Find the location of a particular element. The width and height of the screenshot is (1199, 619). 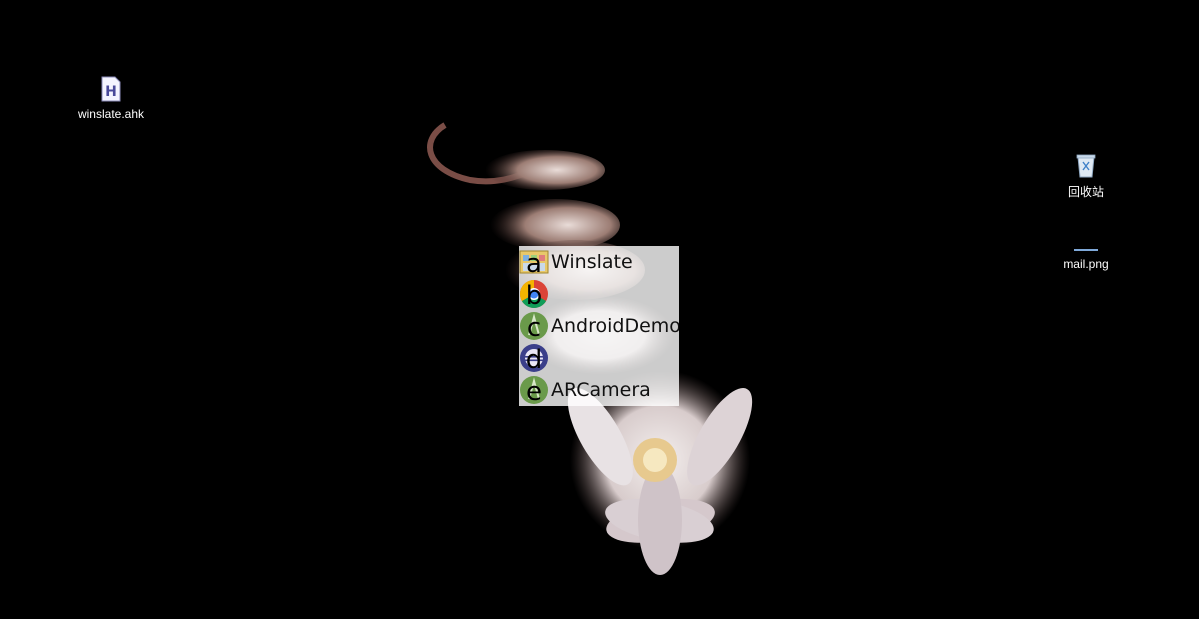

folder-app-icon: a is located at coordinates (534, 263).